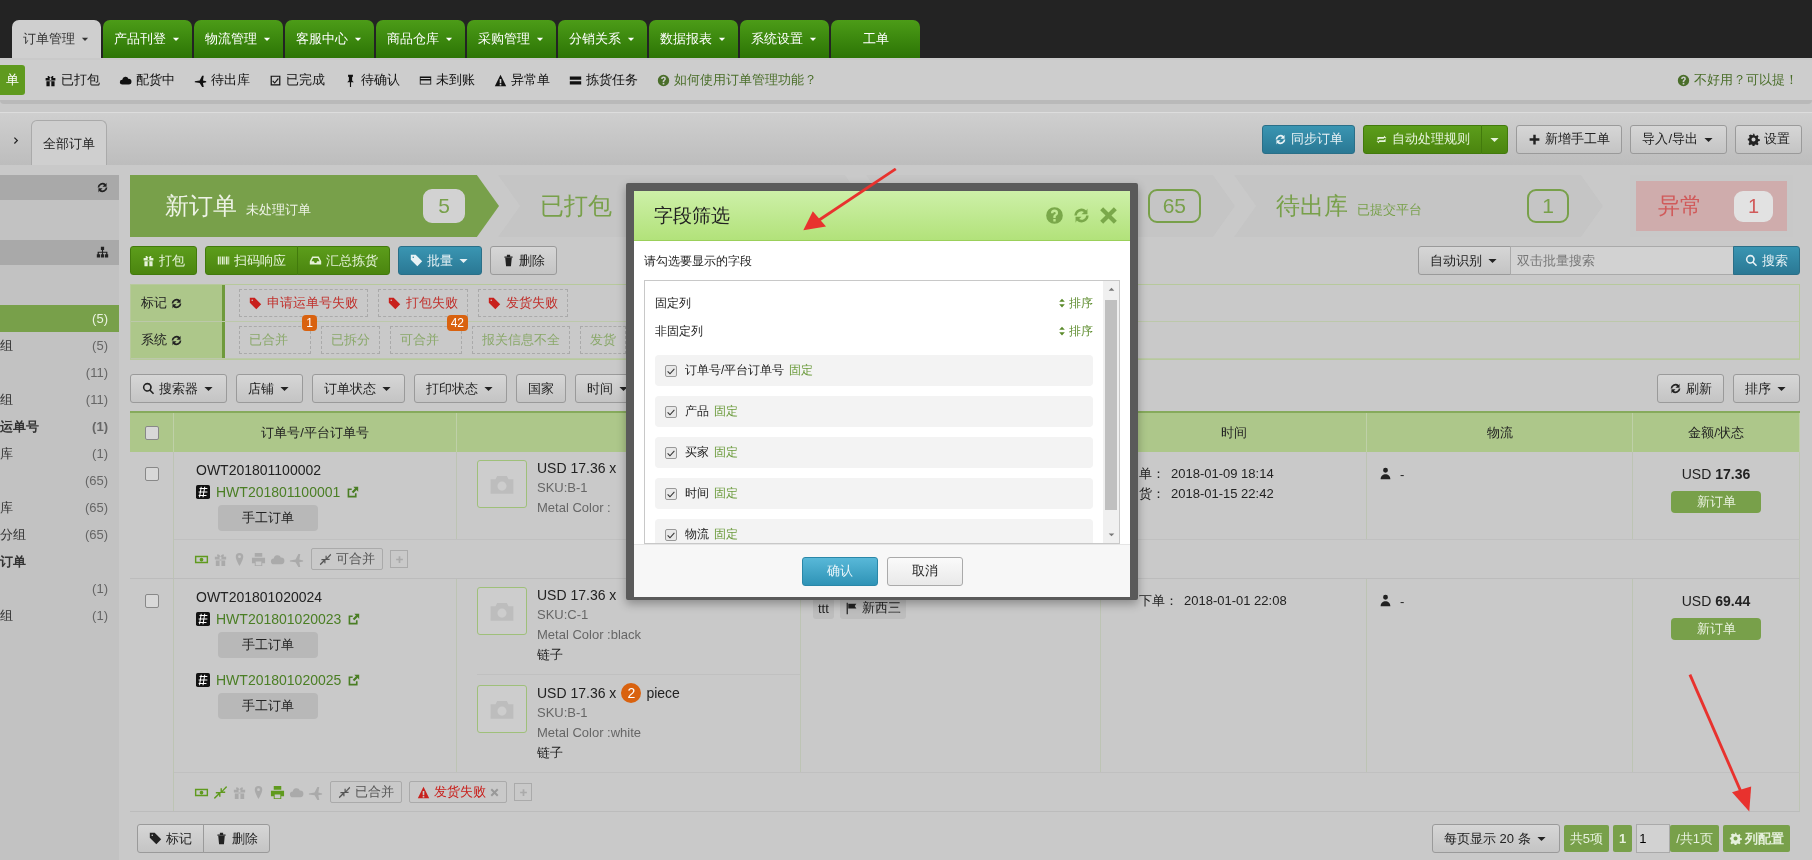 The height and width of the screenshot is (860, 1812). What do you see at coordinates (1766, 260) in the screenshot?
I see `search-button: 搜索` at bounding box center [1766, 260].